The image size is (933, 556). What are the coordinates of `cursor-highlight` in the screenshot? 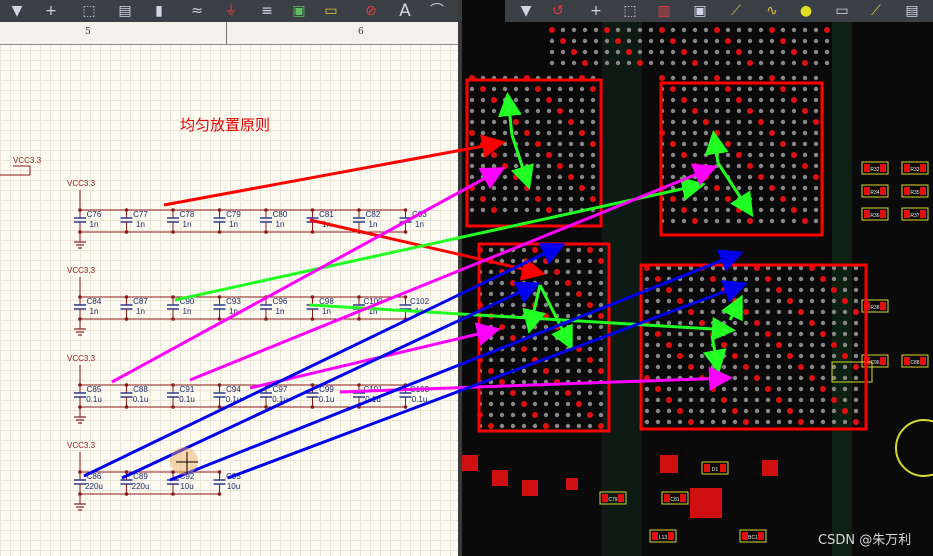 It's located at (184, 461).